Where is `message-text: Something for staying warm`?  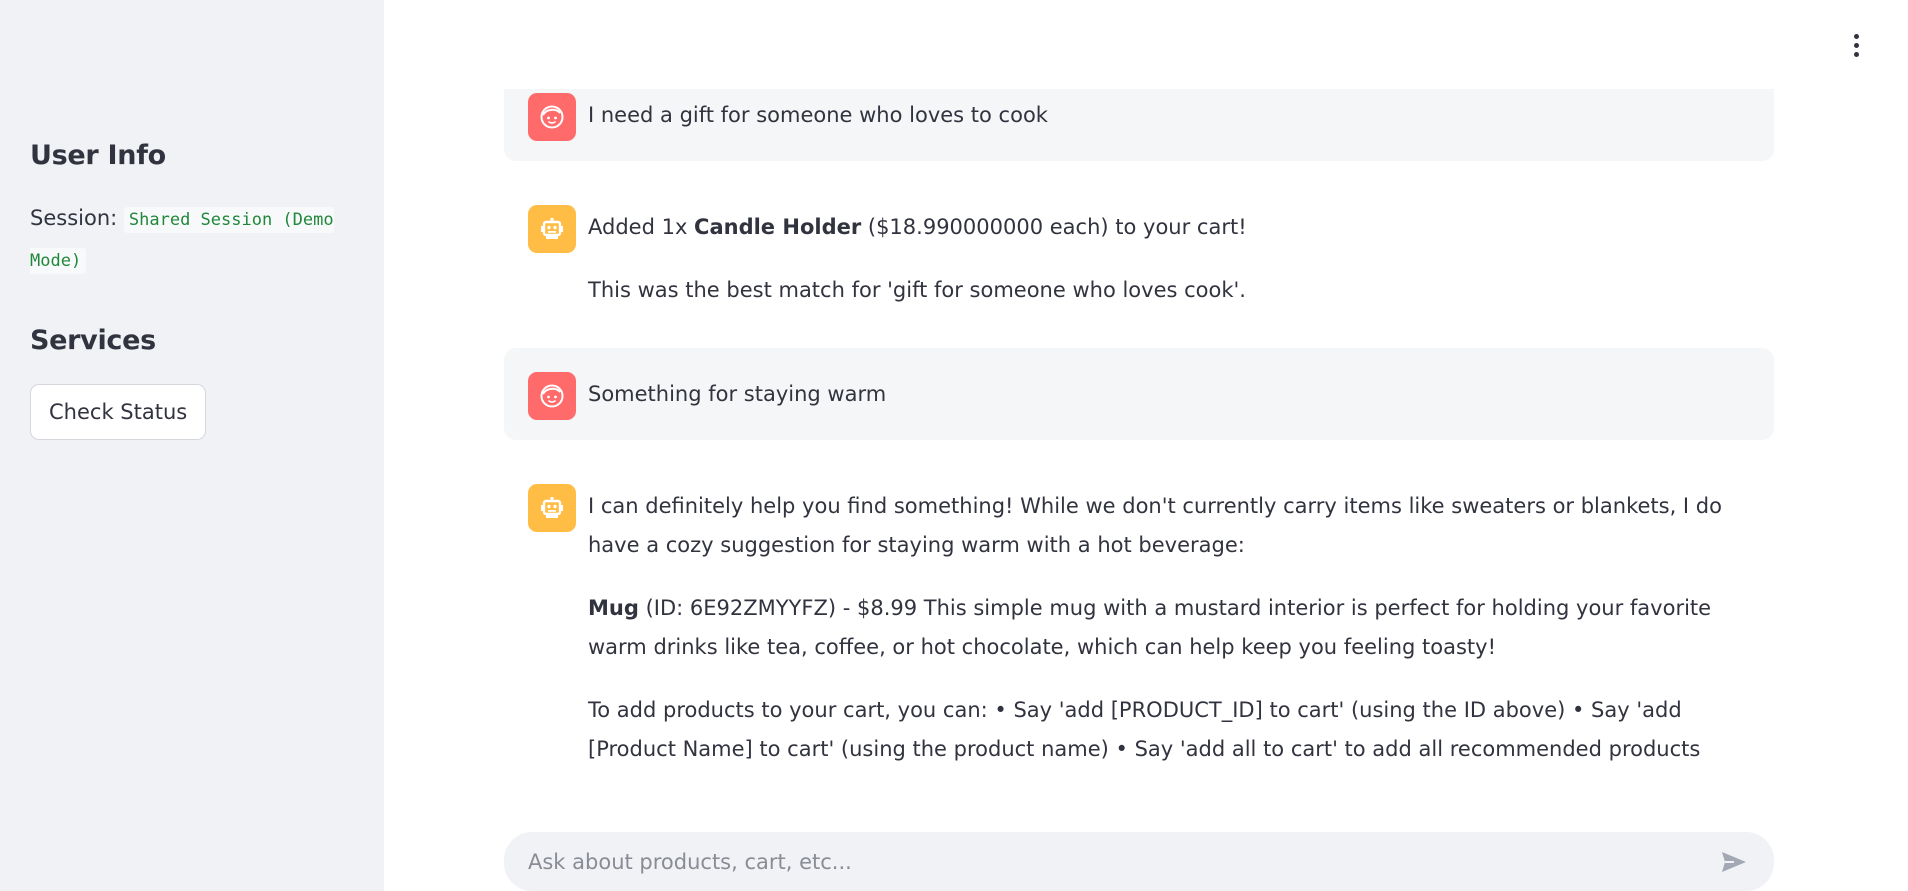
message-text: Something for staying warm is located at coordinates (737, 394).